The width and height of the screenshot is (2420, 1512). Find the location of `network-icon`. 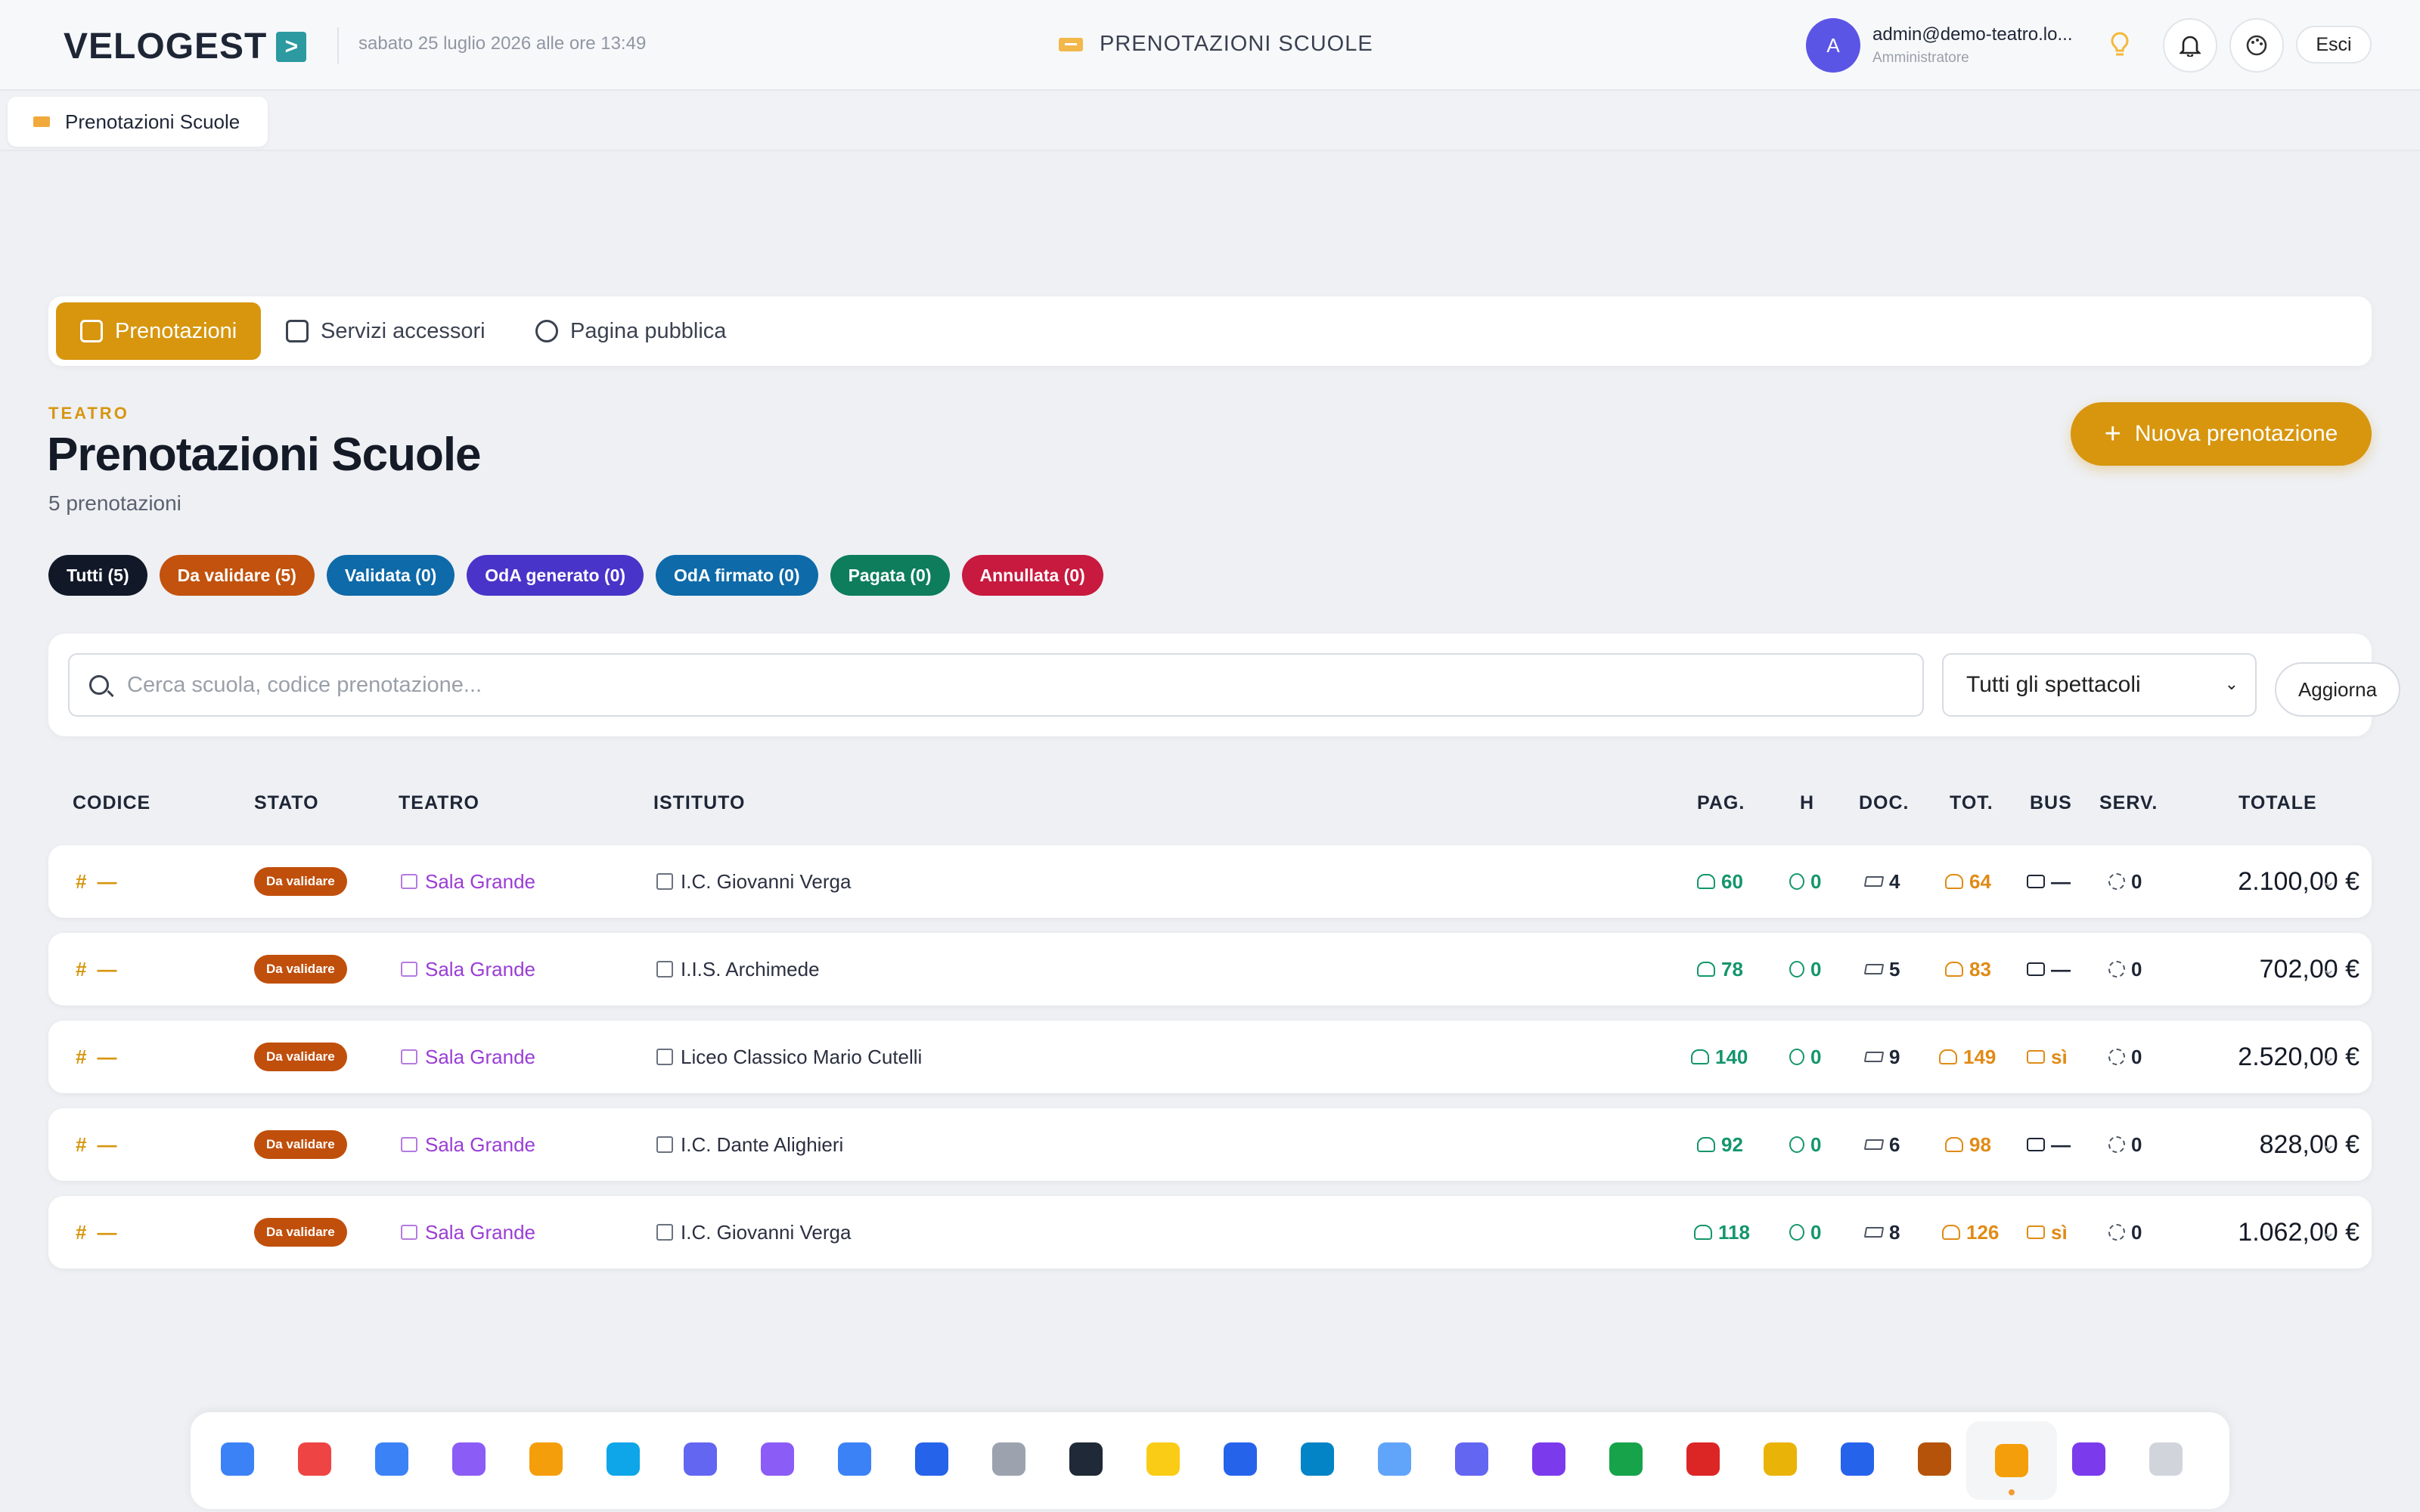

network-icon is located at coordinates (469, 1459).